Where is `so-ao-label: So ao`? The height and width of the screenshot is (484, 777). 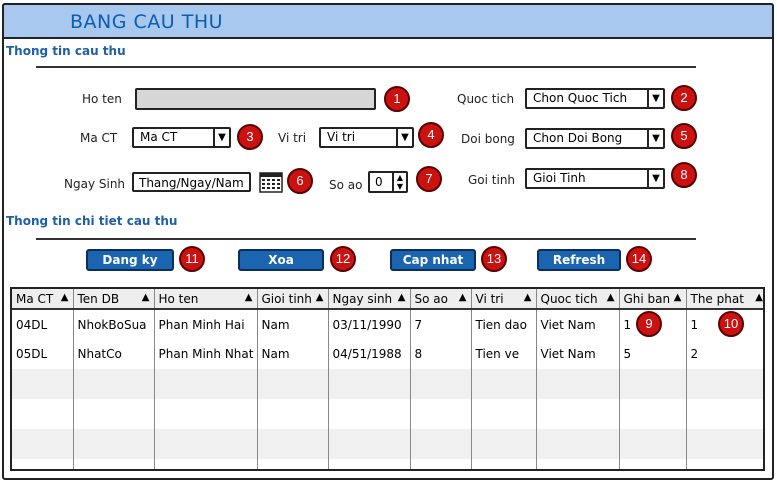
so-ao-label: So ao is located at coordinates (346, 185).